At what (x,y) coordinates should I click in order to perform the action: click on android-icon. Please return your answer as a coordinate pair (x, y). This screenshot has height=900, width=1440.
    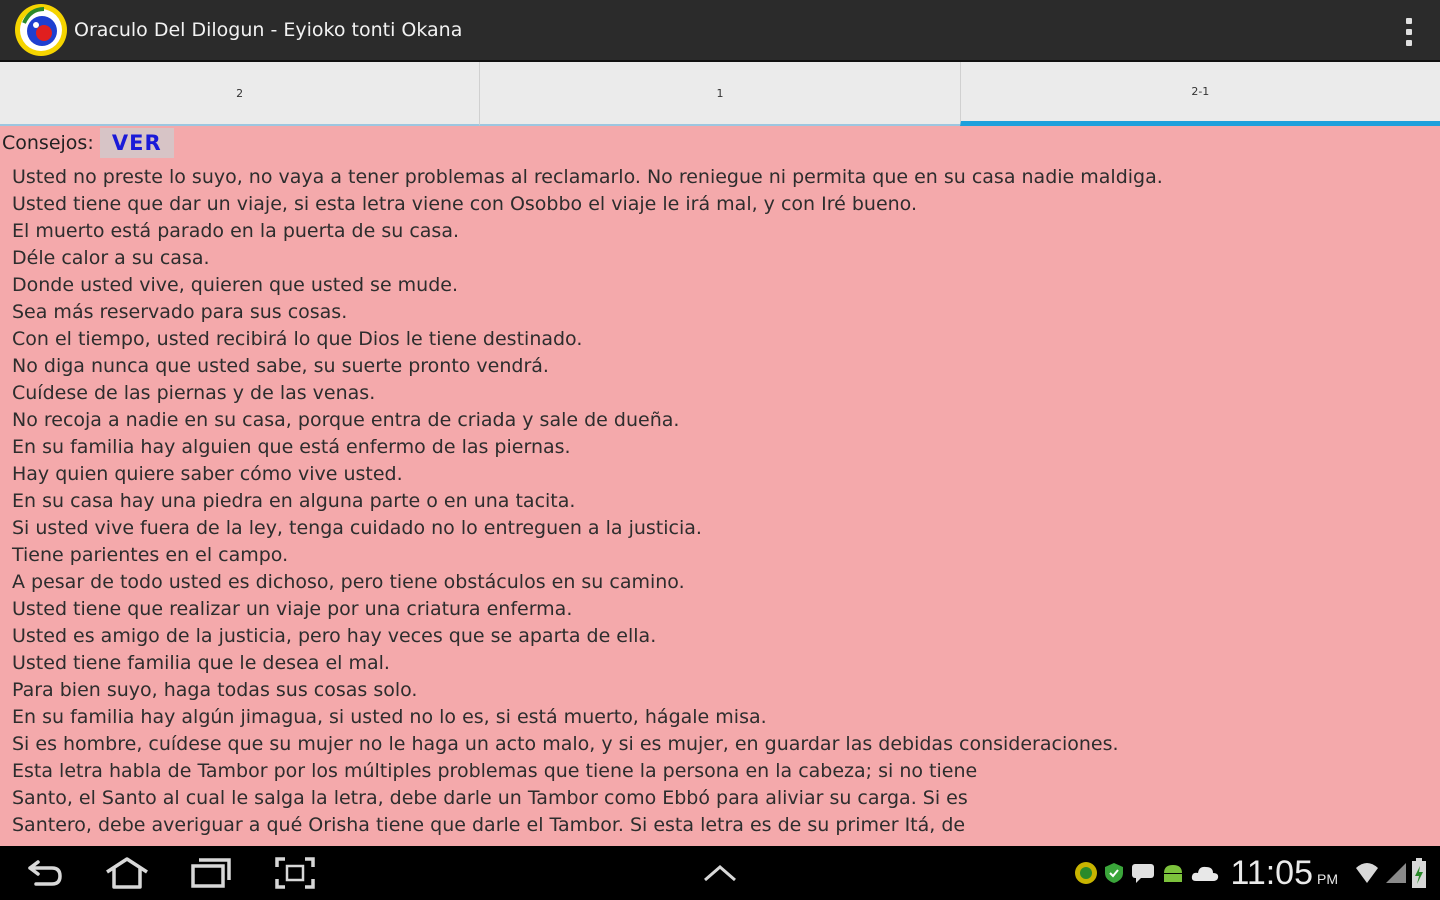
    Looking at the image, I should click on (1173, 873).